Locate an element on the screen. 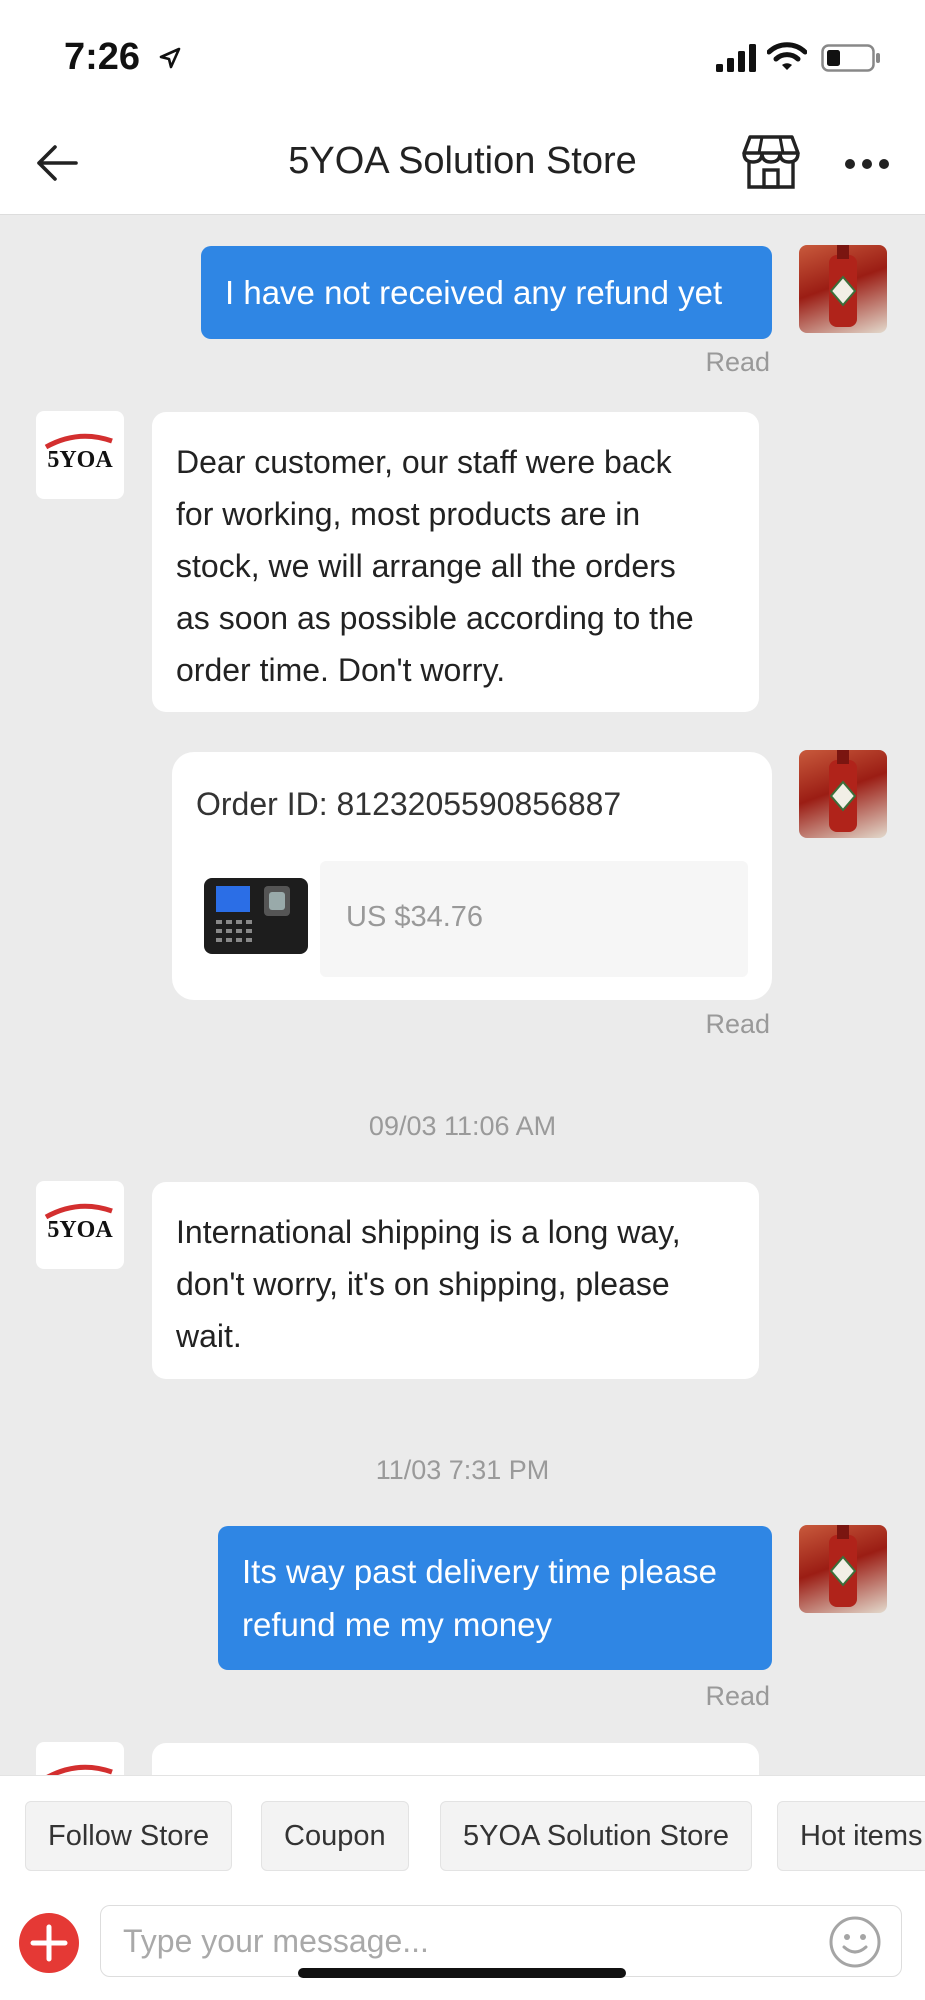 The width and height of the screenshot is (925, 2000). store-logo is located at coordinates (79, 1769).